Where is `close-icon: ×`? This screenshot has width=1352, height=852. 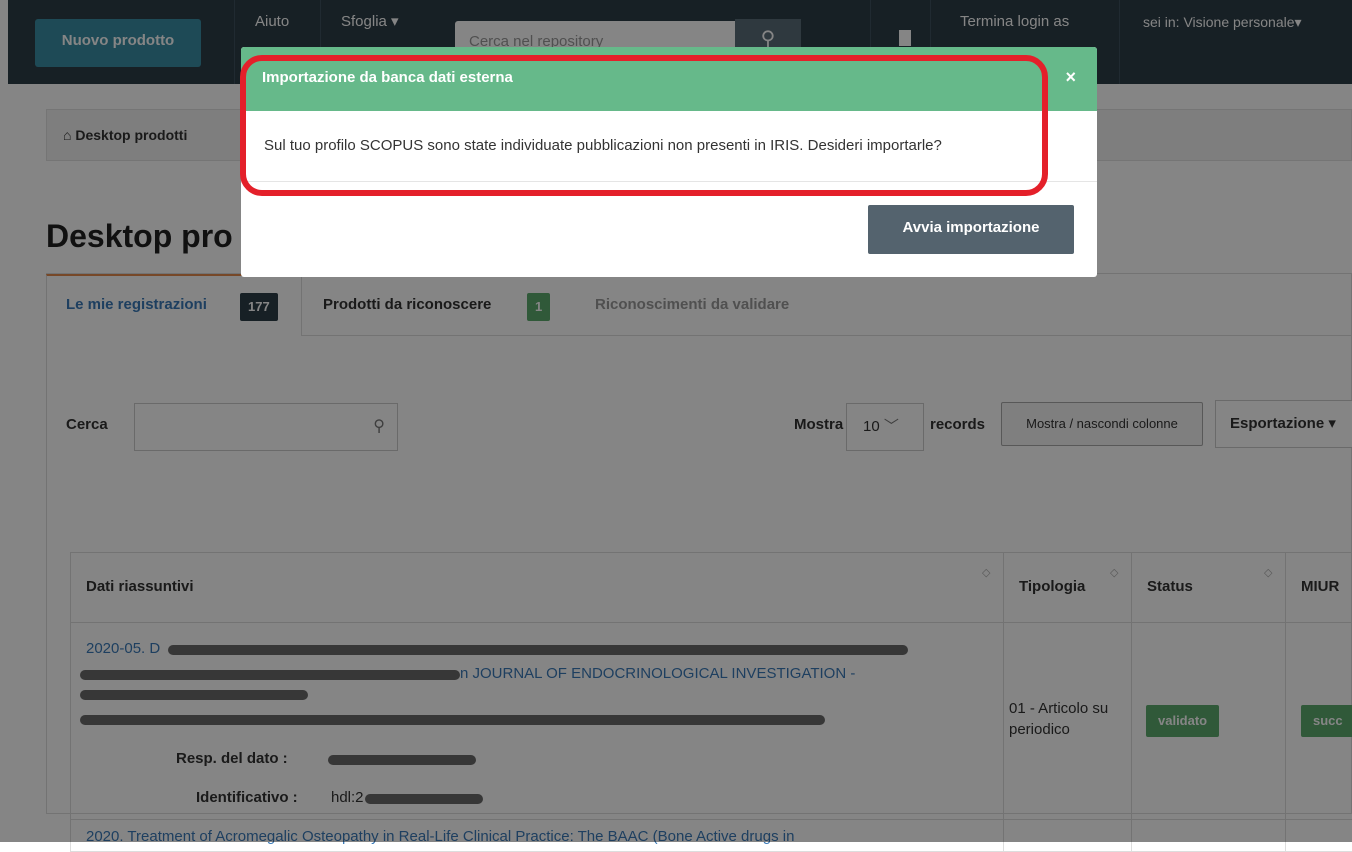 close-icon: × is located at coordinates (1070, 77).